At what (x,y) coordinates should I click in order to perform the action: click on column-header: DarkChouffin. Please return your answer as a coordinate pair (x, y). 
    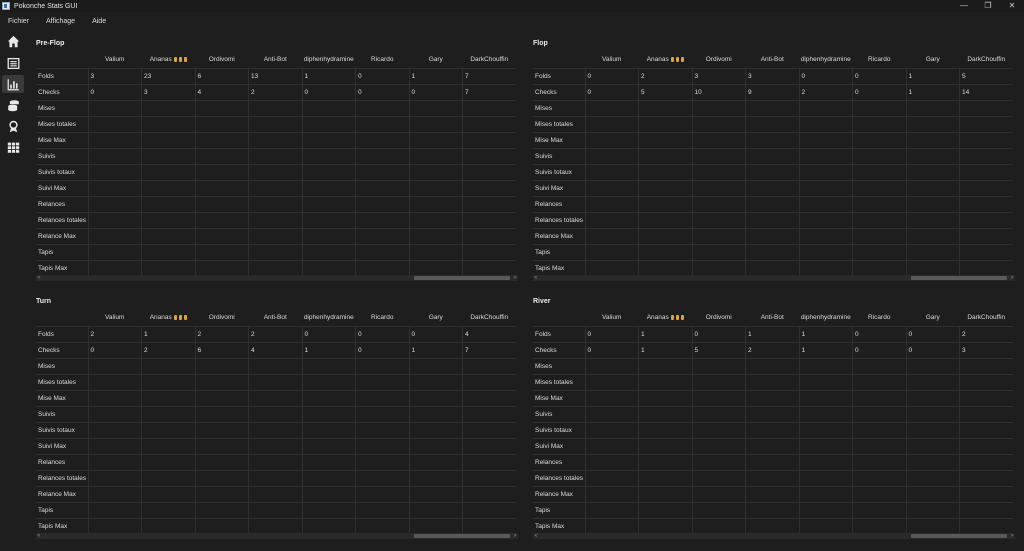
    Looking at the image, I should click on (490, 60).